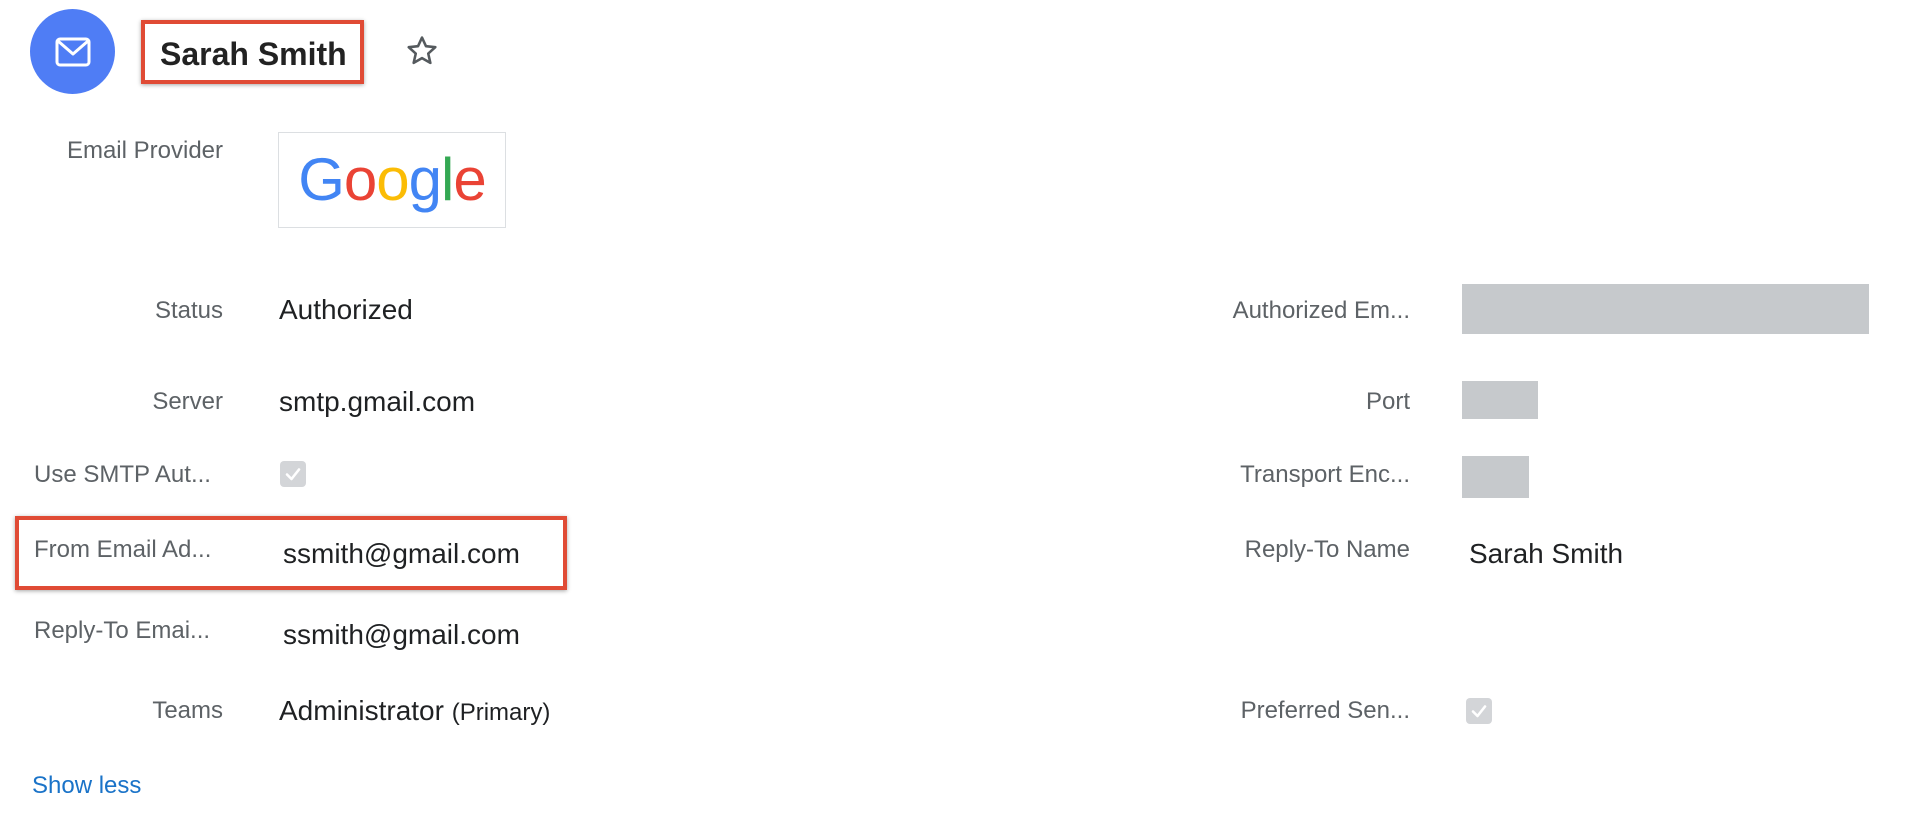 This screenshot has height=828, width=1930. I want to click on status-value: Authorized, so click(346, 309).